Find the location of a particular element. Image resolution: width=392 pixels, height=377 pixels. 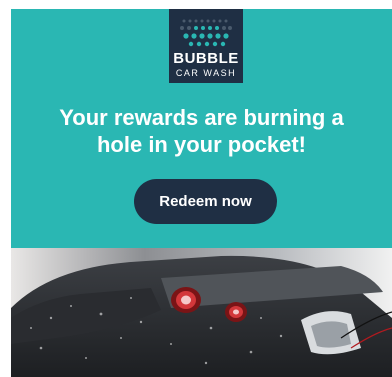

brand-logo: BUBBLE CAR WASH is located at coordinates (206, 46).